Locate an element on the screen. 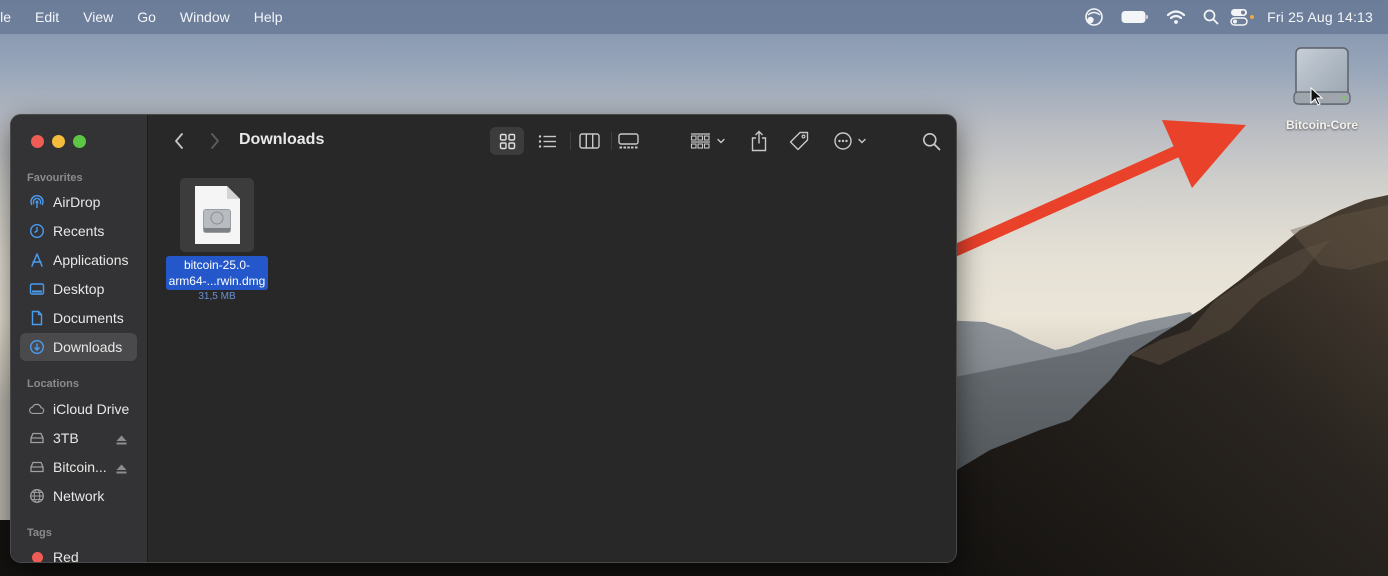 Image resolution: width=1388 pixels, height=576 pixels. file-name-line-1: bitcoin-25.0- is located at coordinates (217, 265).